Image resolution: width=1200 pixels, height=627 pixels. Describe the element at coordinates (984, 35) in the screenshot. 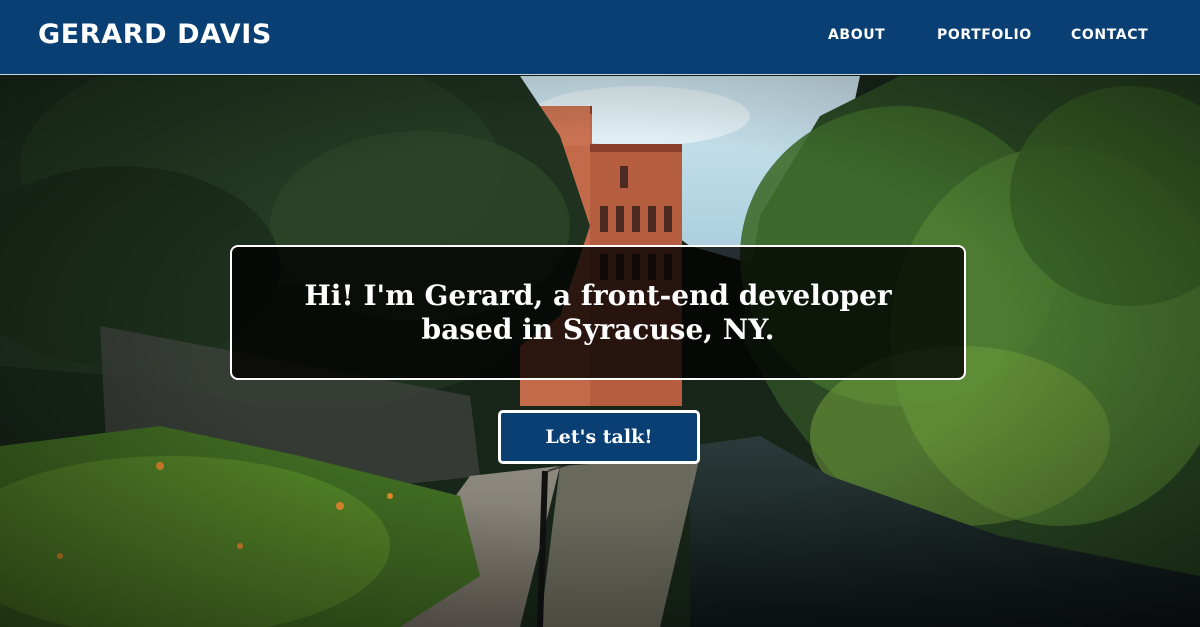

I see `nav-link-portfolio: PORTFOLIO` at that location.